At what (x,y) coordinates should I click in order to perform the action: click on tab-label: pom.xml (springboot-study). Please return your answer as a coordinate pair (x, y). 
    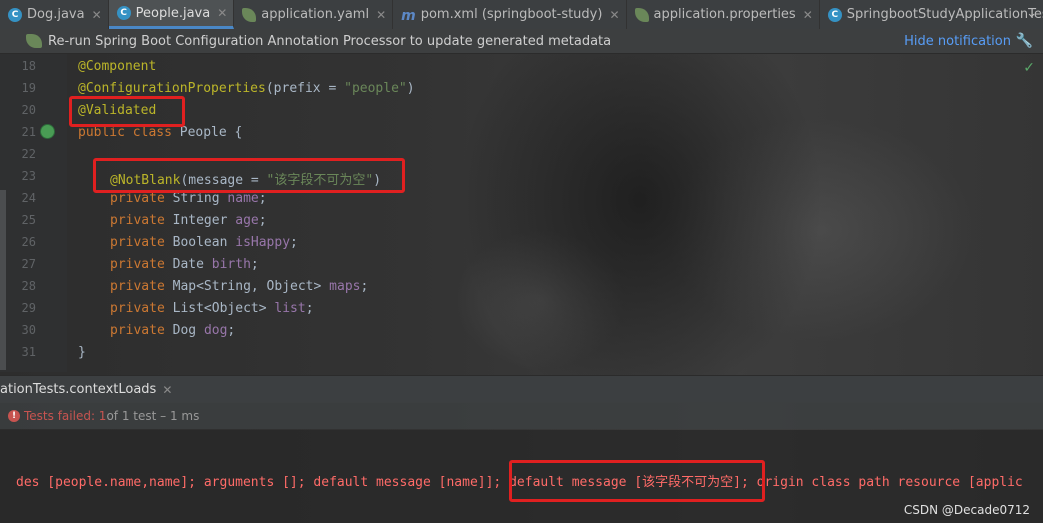
    Looking at the image, I should click on (511, 14).